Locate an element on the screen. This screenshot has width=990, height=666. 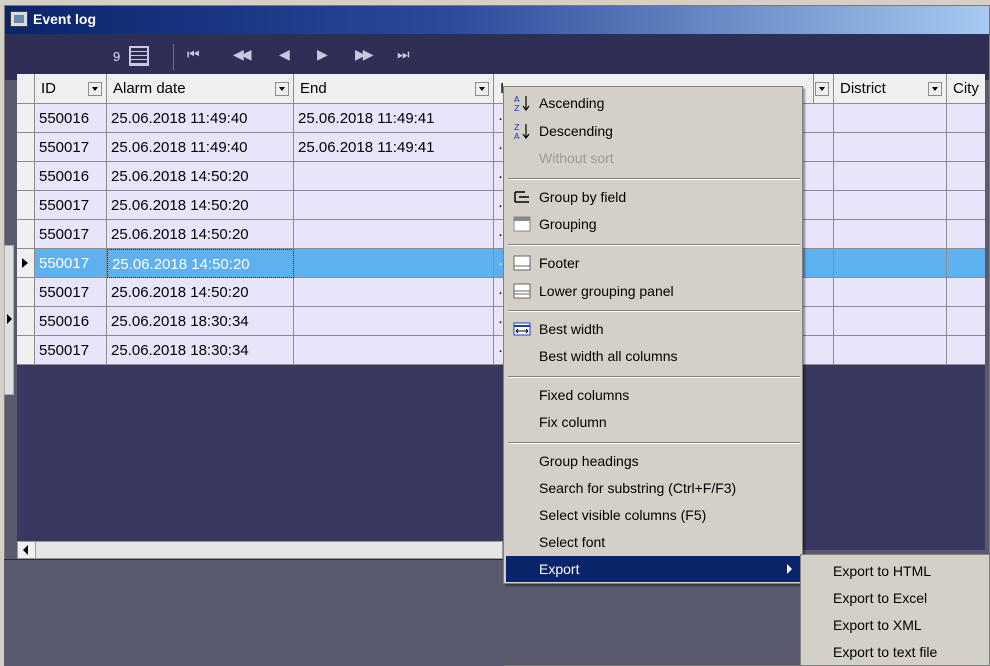
menu-item-best-width-all-columns: Best width all columns is located at coordinates (653, 356).